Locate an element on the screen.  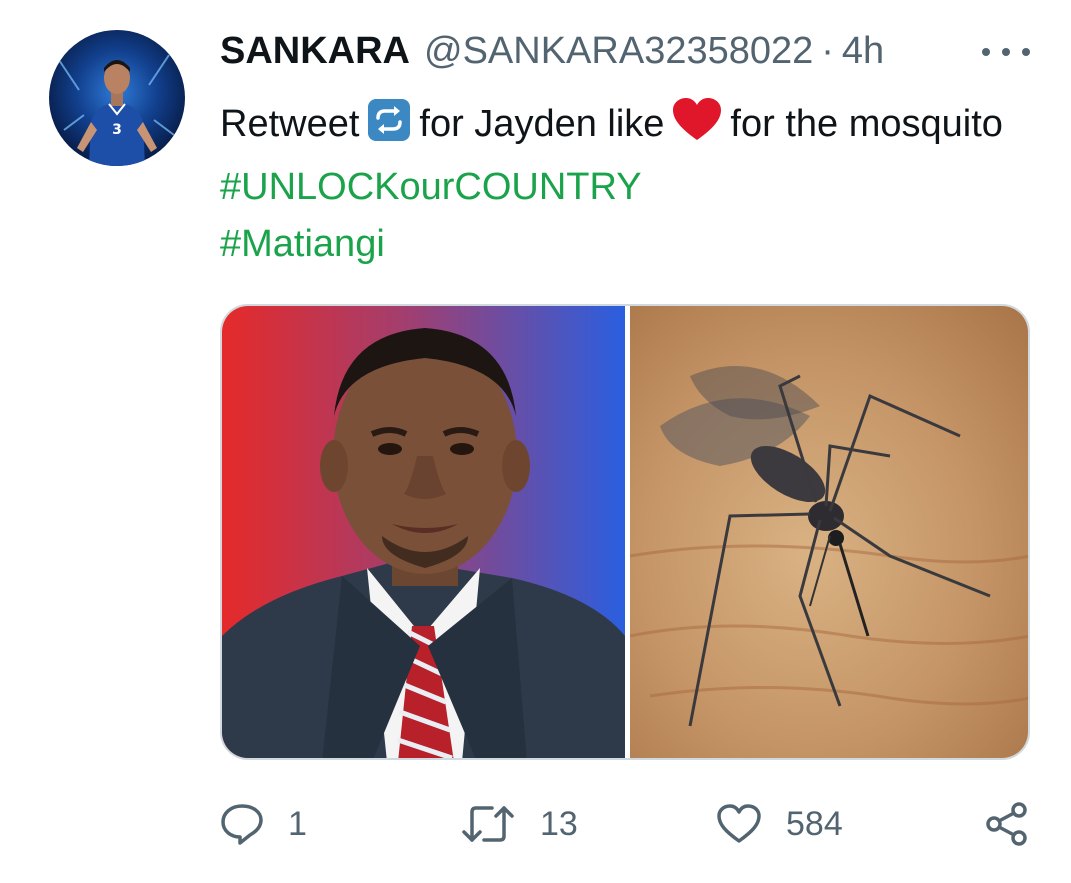
hashtag-unlockourcountry: #UNLOCKourCOUNTRY is located at coordinates (431, 187).